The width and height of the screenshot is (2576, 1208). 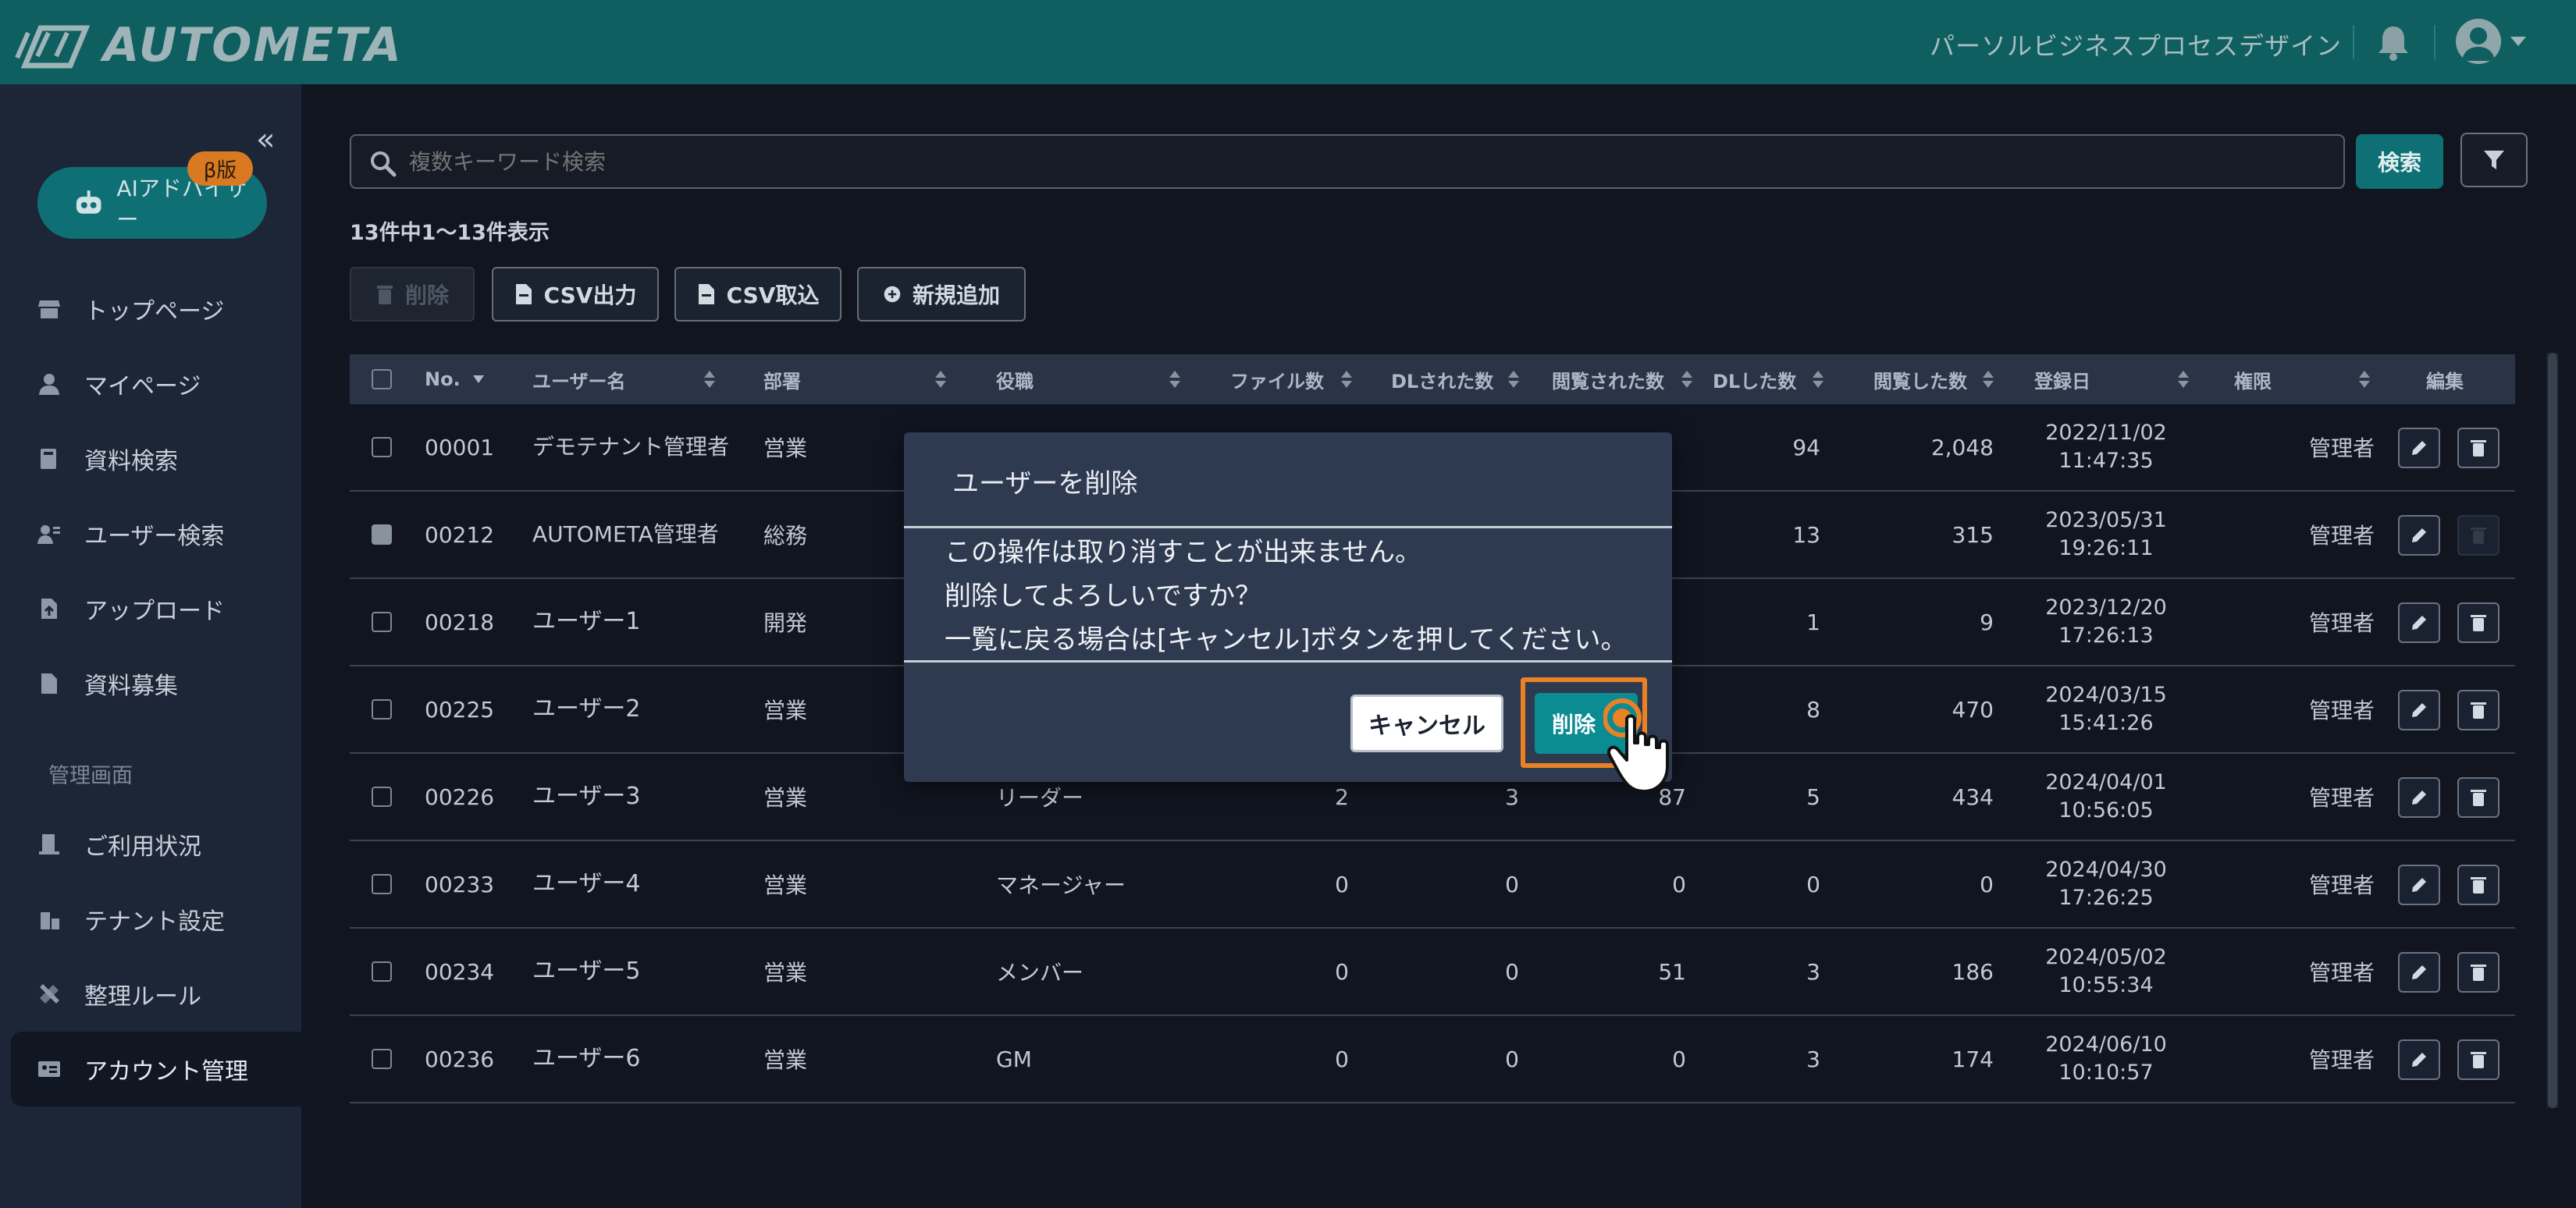 I want to click on cell-dl-count: 1, so click(x=1813, y=622).